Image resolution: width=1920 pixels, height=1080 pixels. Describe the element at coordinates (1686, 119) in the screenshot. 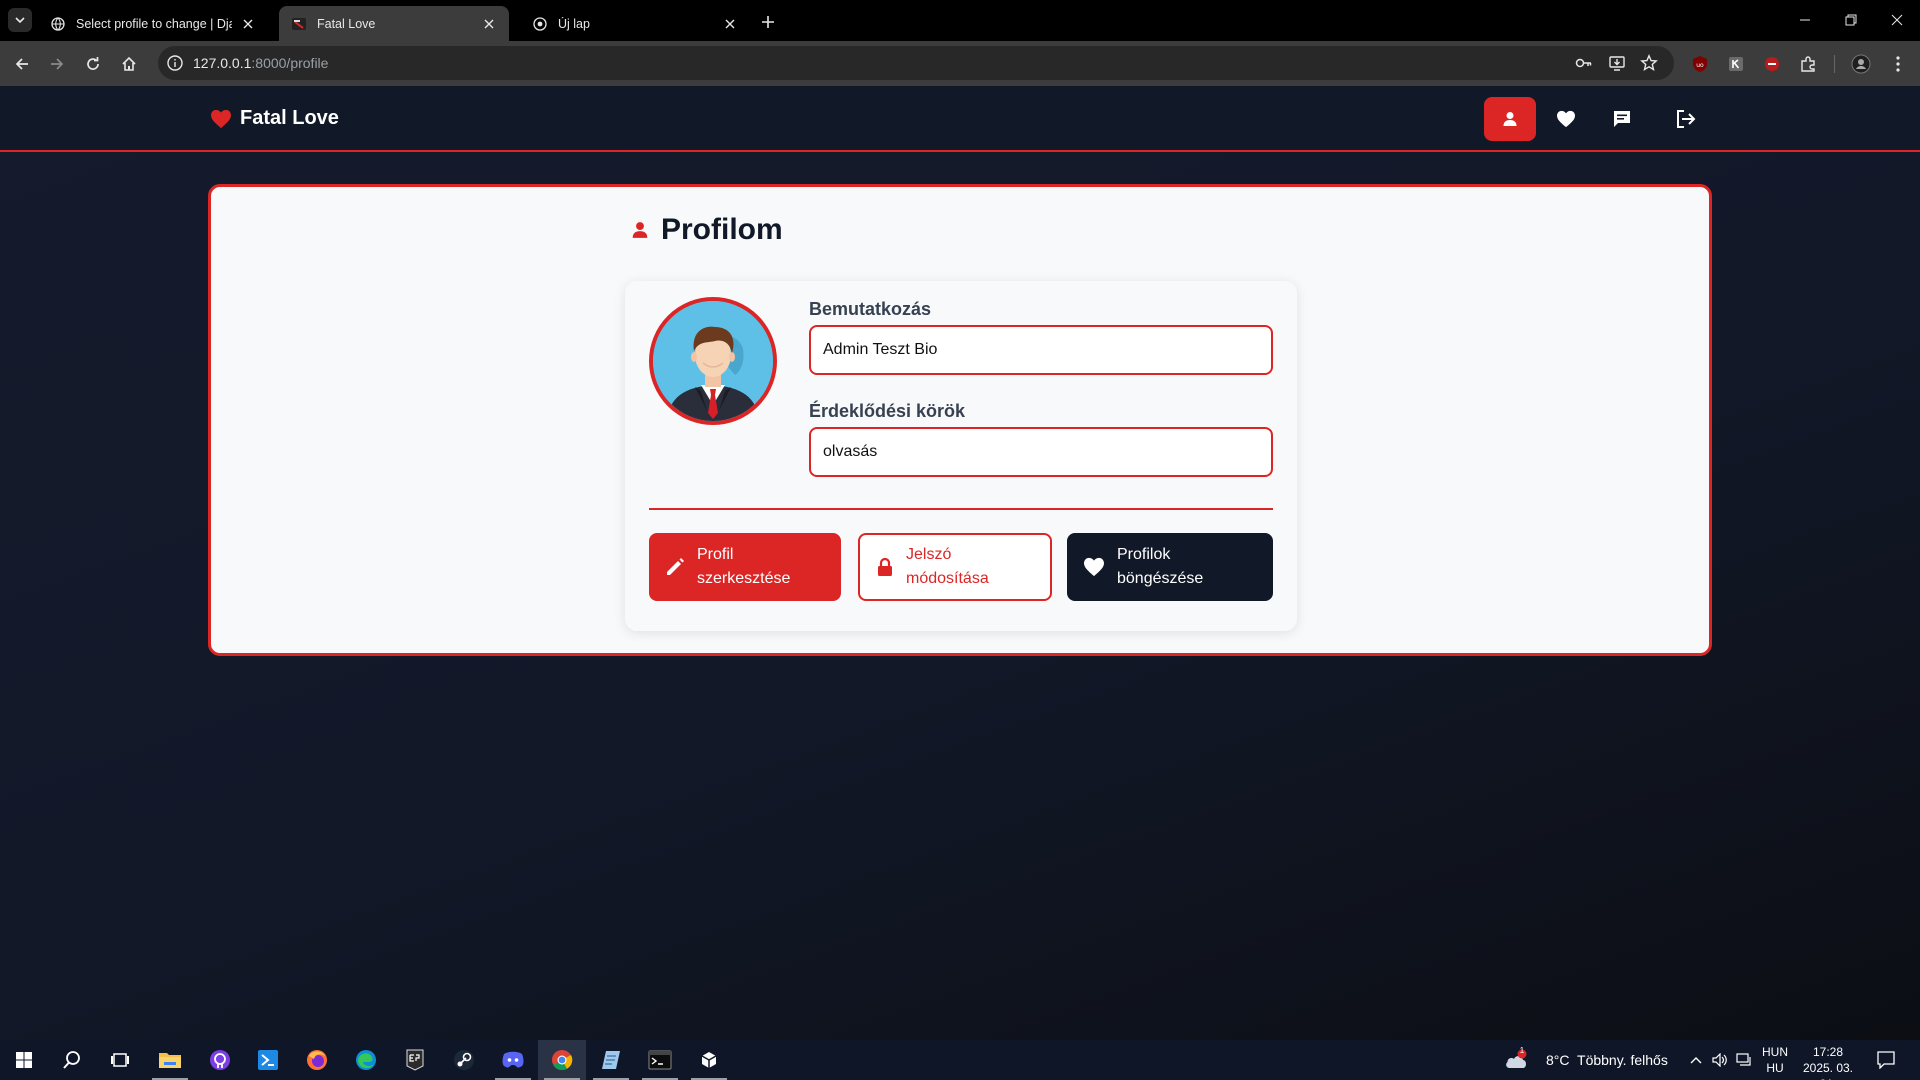

I see `nav-logout-button` at that location.